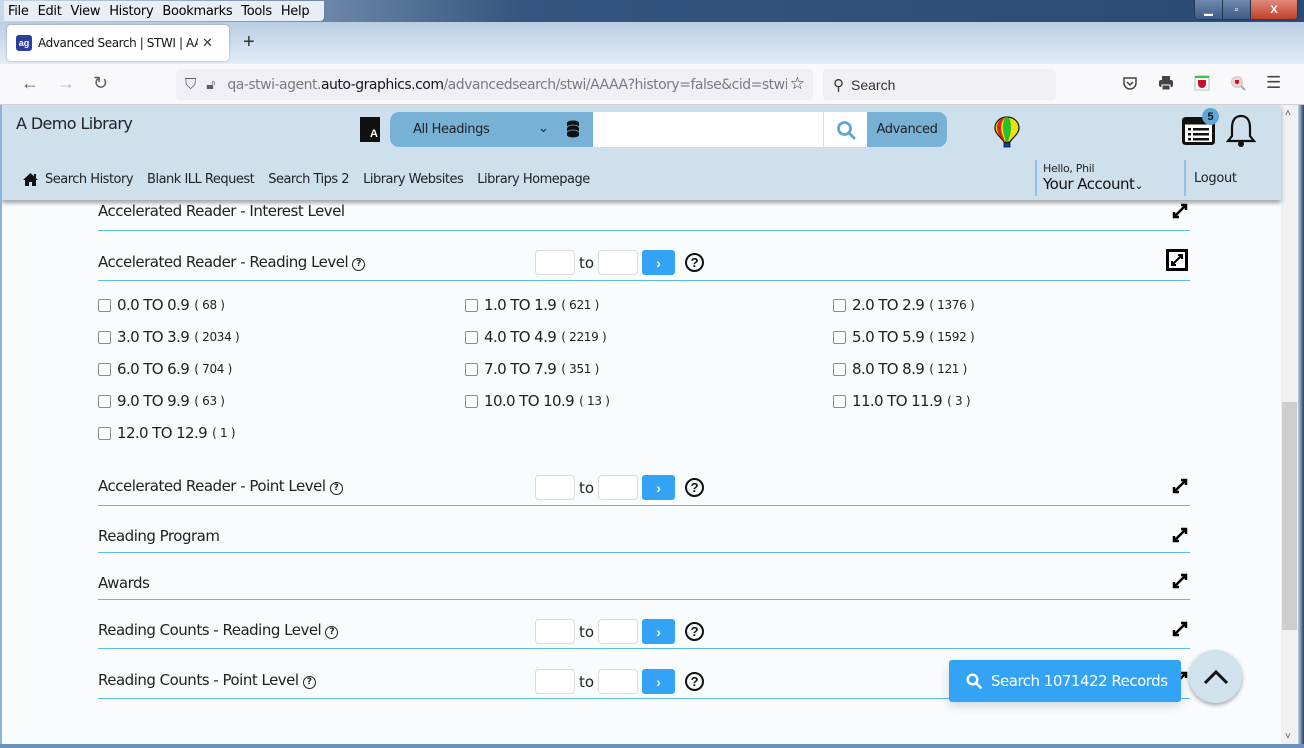 This screenshot has width=1304, height=748. What do you see at coordinates (1177, 260) in the screenshot?
I see `collapse-icon` at bounding box center [1177, 260].